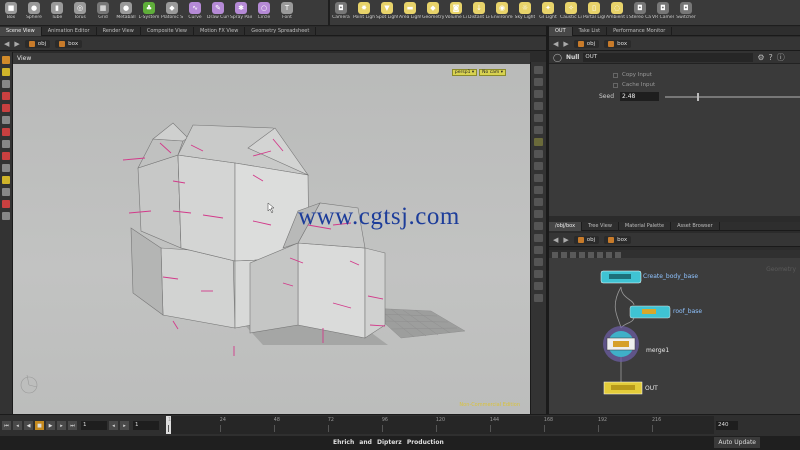  I want to click on create-tool-10: ✱Spray Paint, so click(241, 11).